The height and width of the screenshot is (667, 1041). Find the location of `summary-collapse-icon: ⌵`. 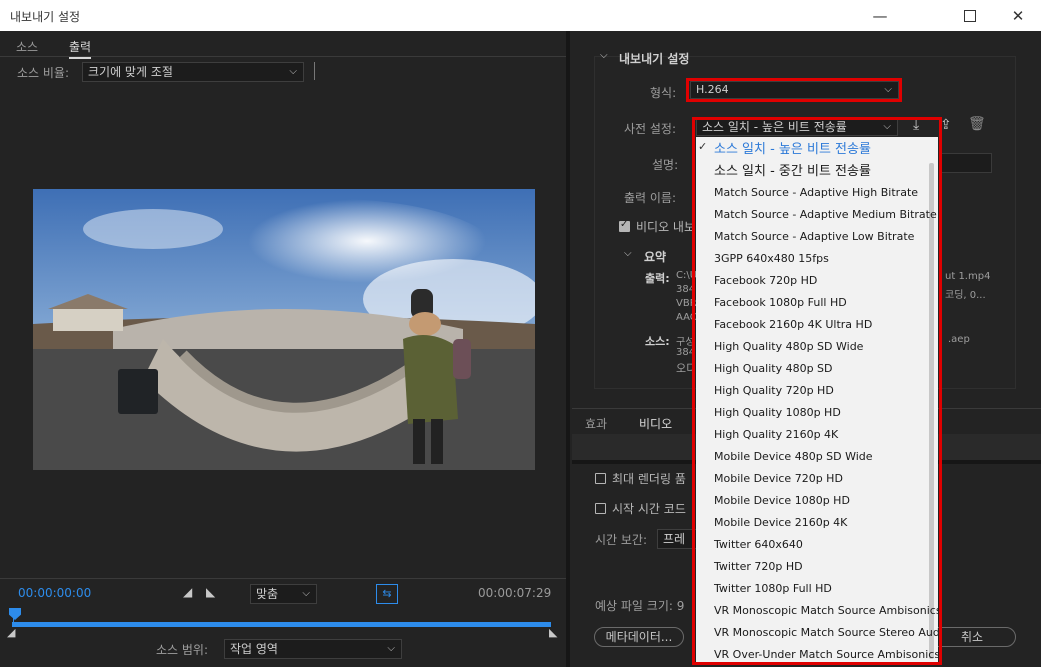

summary-collapse-icon: ⌵ is located at coordinates (628, 253).